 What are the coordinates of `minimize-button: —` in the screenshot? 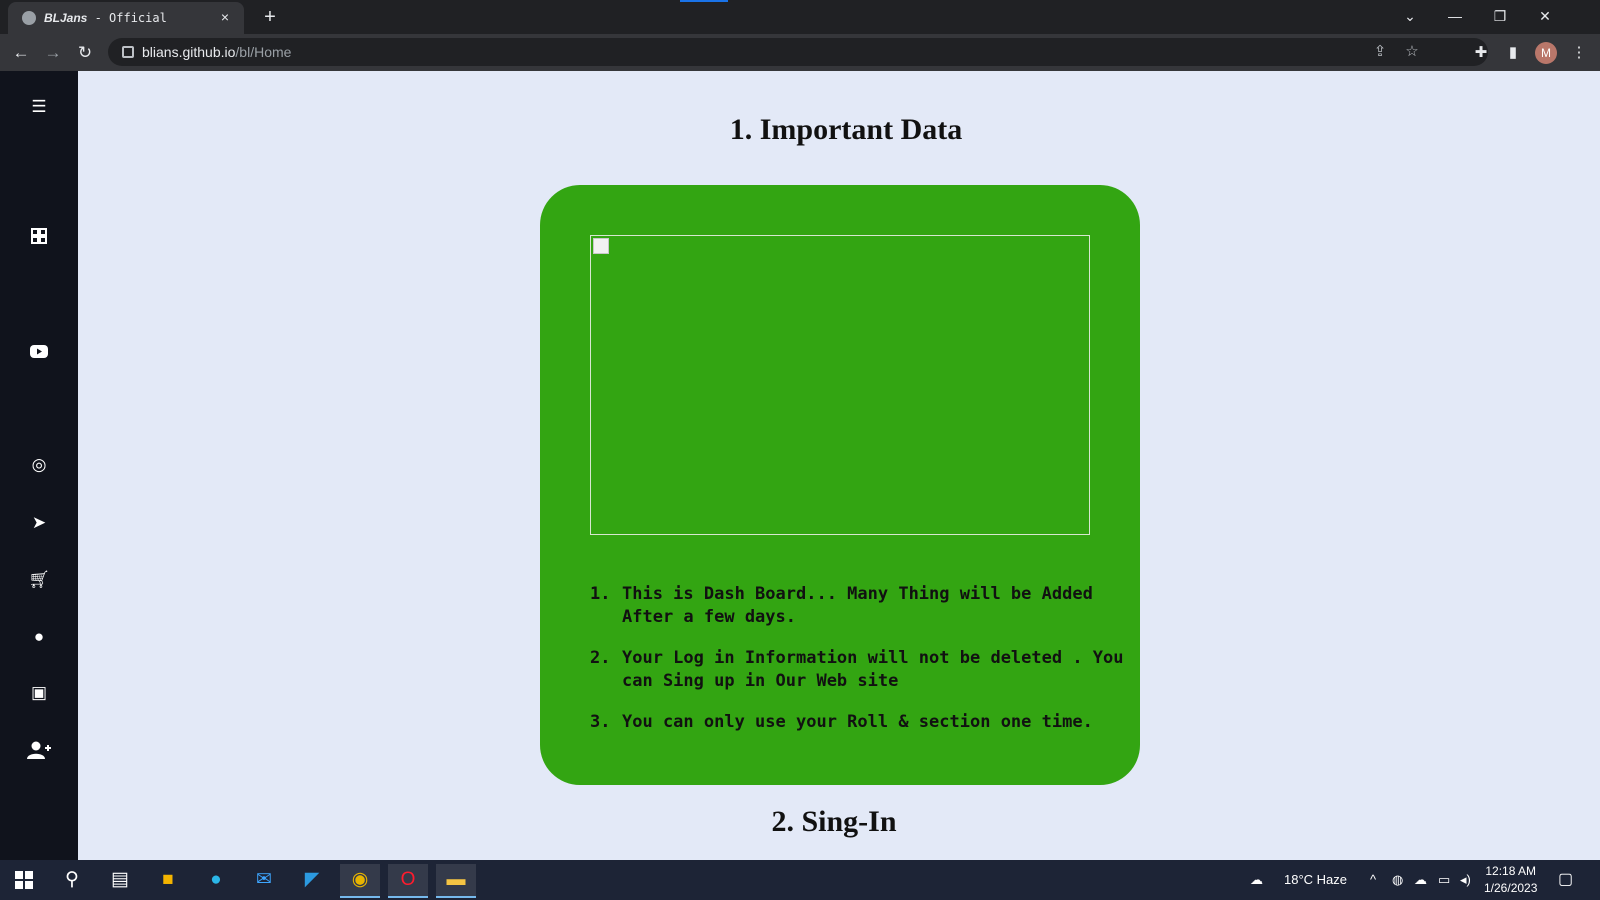 It's located at (1455, 16).